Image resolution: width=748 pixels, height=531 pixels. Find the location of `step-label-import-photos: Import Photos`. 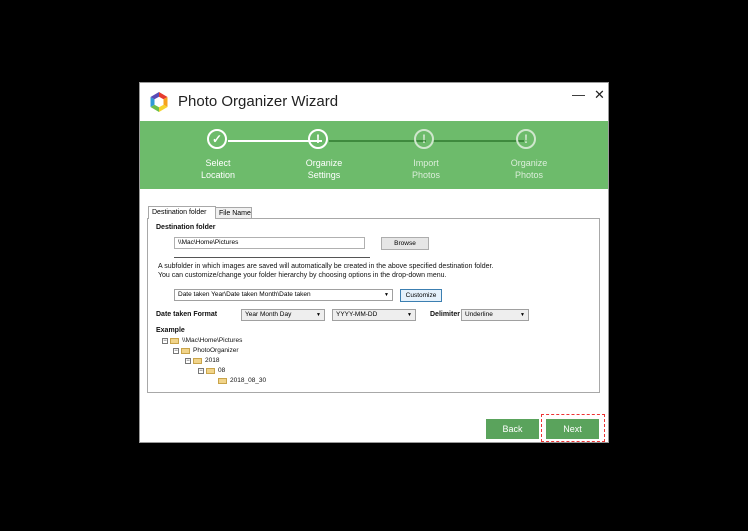

step-label-import-photos: Import Photos is located at coordinates (426, 169).